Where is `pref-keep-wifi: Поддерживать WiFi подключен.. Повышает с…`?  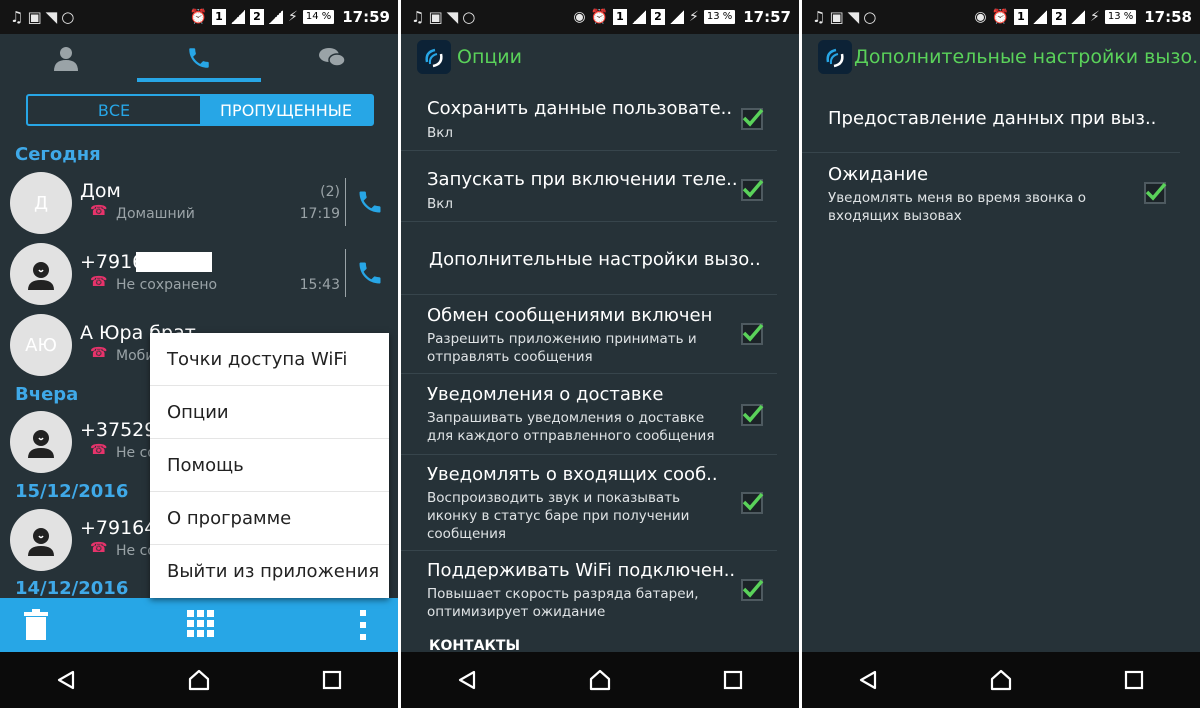 pref-keep-wifi: Поддерживать WiFi подключен.. Повышает с… is located at coordinates (589, 589).